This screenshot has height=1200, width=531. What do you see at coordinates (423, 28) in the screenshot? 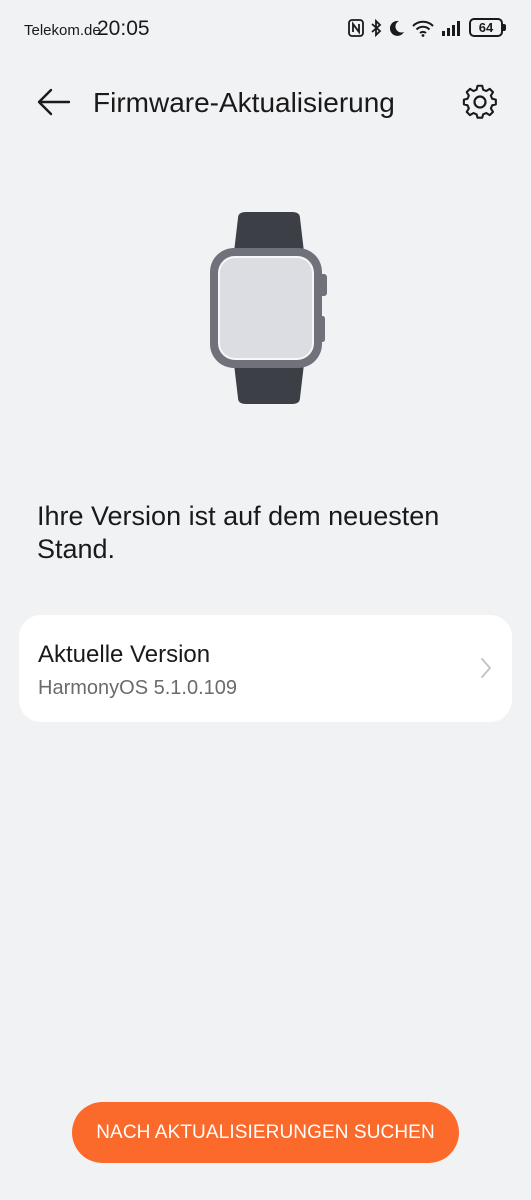
I see `wifi-icon` at bounding box center [423, 28].